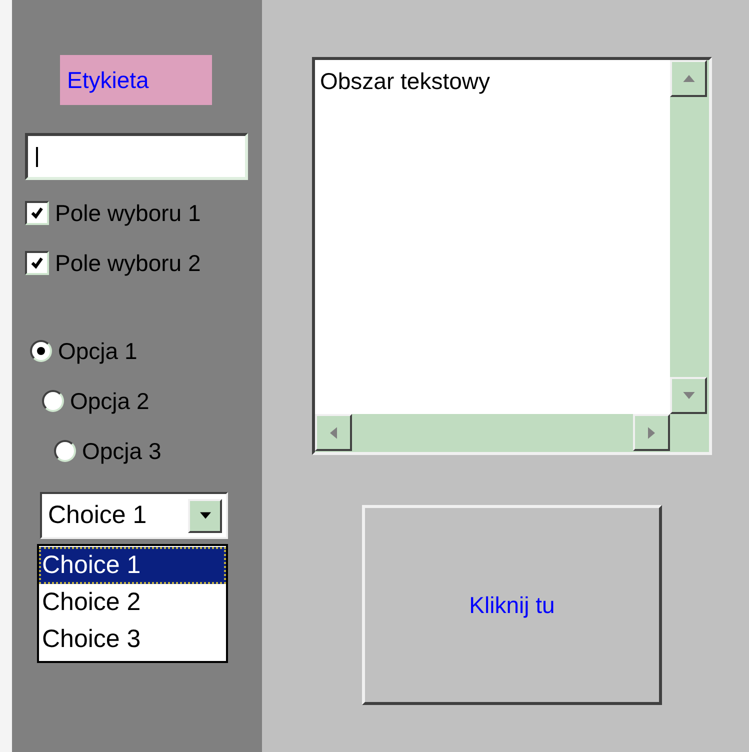 The width and height of the screenshot is (749, 752). Describe the element at coordinates (689, 237) in the screenshot. I see `vertical-scrollbar` at that location.